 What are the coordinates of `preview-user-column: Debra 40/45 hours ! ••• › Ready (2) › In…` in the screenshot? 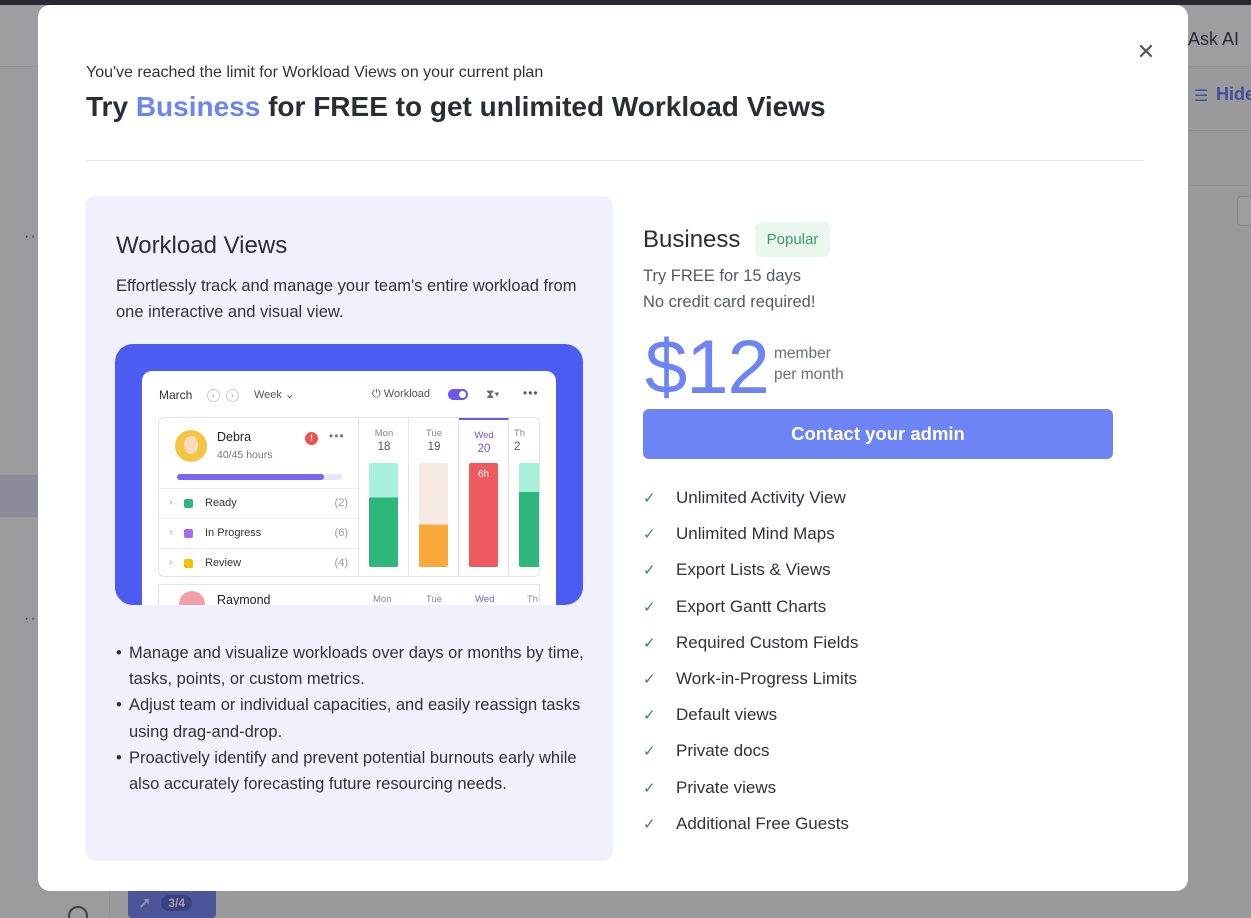 It's located at (259, 497).